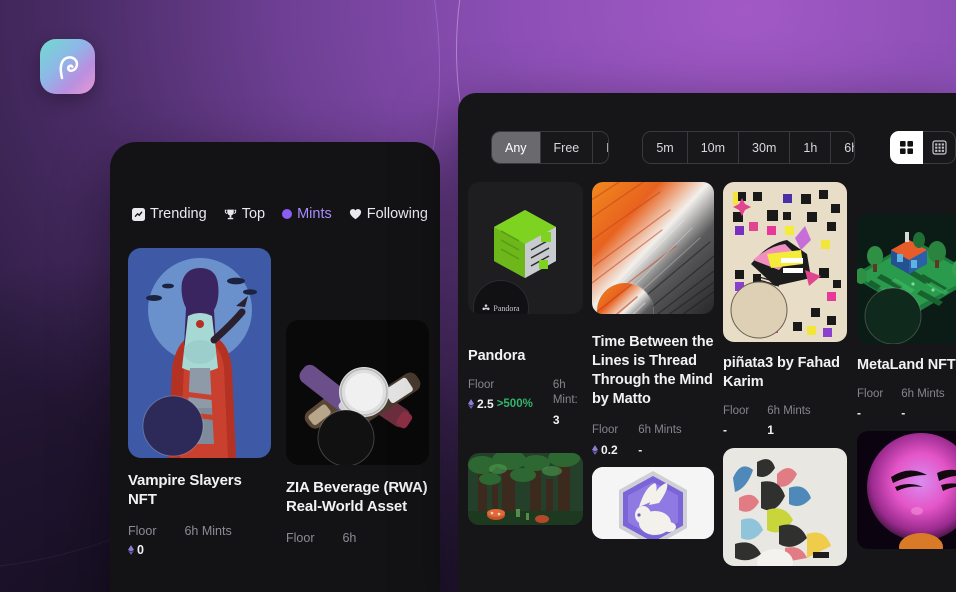  What do you see at coordinates (906, 279) in the screenshot?
I see `metaland-isometric-art` at bounding box center [906, 279].